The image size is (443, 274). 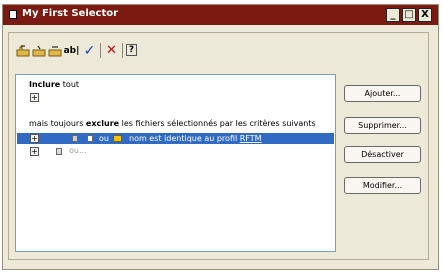 I want to click on file-icon, so click(x=75, y=138).